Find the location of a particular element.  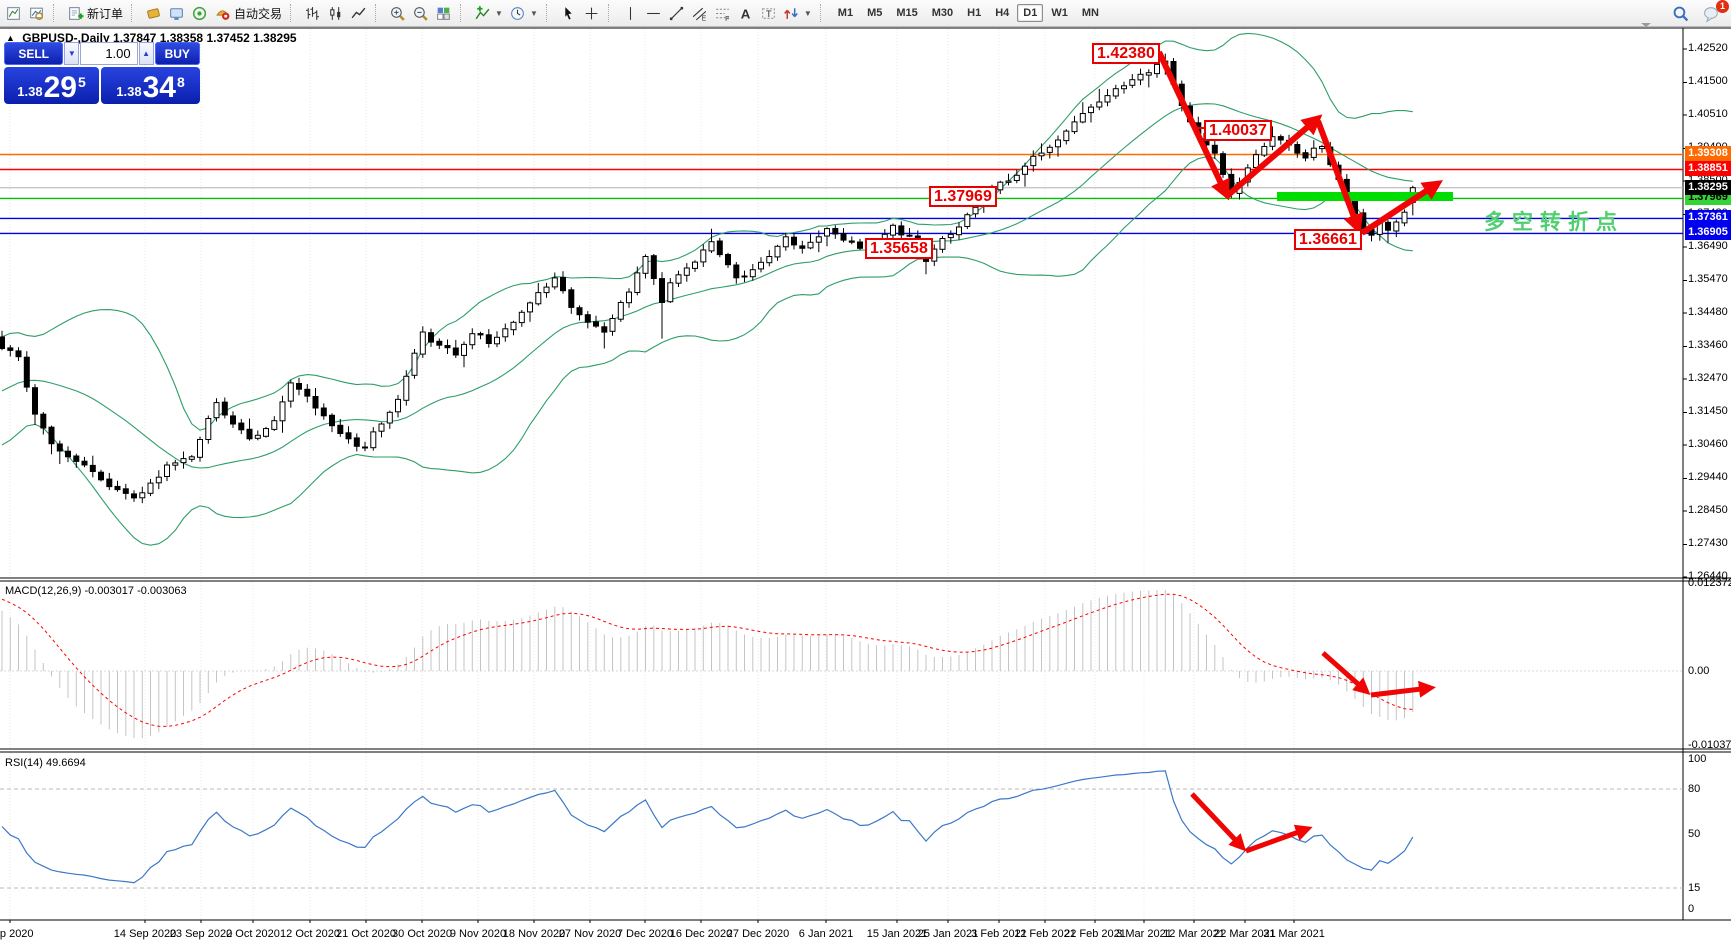

buy-price-display: 1.38 34 8 is located at coordinates (150, 85).